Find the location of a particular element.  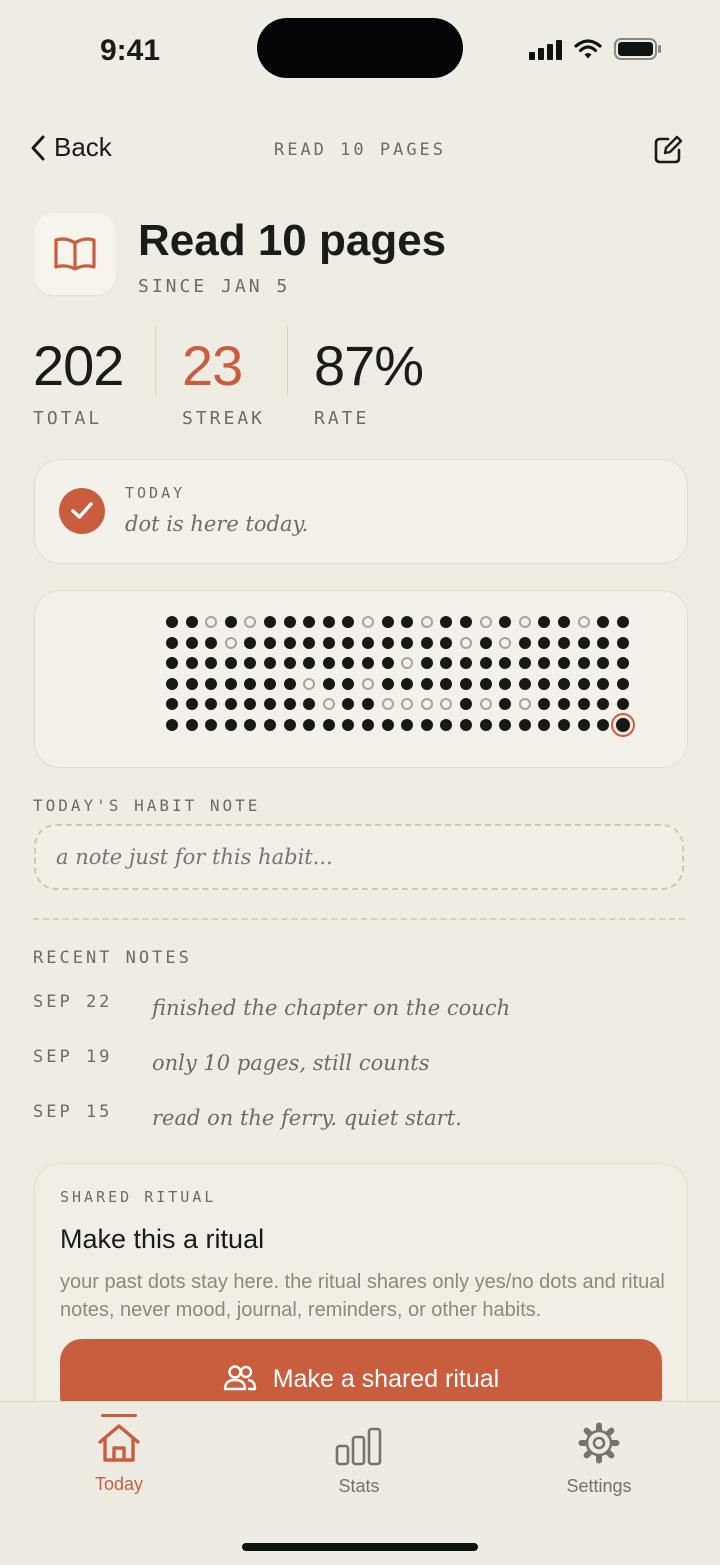

home-indicator is located at coordinates (360, 1547).